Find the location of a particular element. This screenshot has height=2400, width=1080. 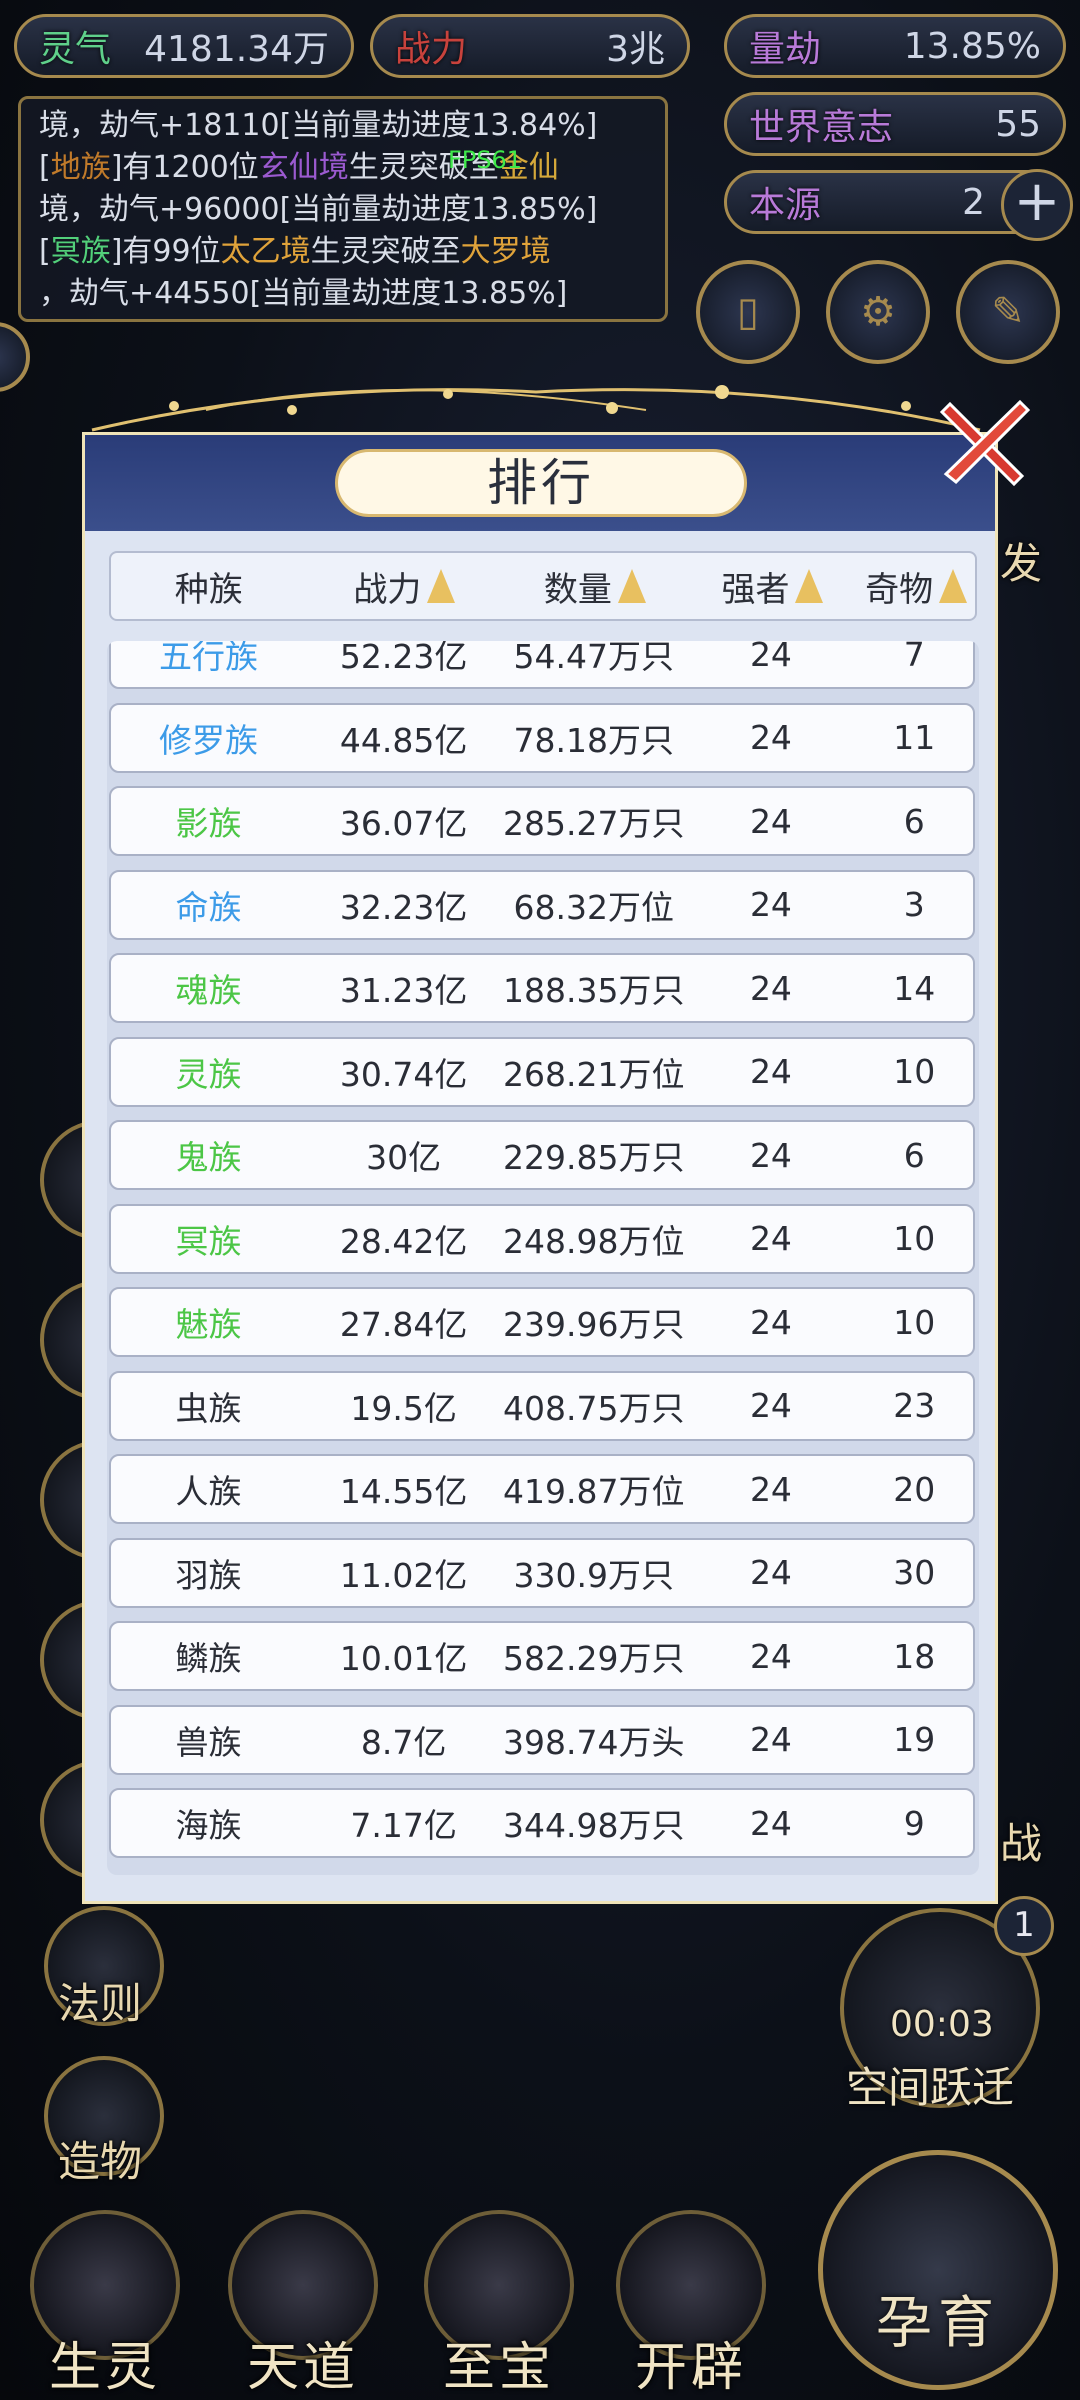

ranking-row: 魂族 31.23亿 188.35万只 24 14 is located at coordinates (542, 988).